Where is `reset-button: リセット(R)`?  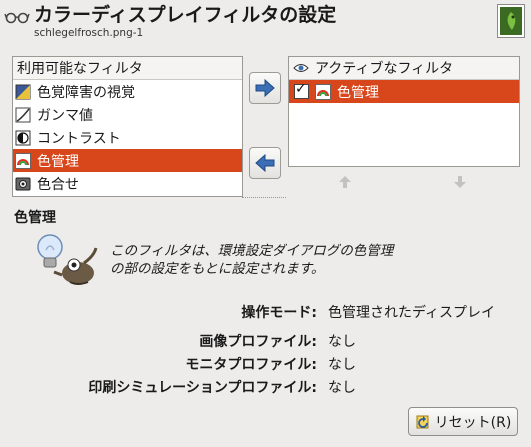 reset-button: リセット(R) is located at coordinates (463, 421).